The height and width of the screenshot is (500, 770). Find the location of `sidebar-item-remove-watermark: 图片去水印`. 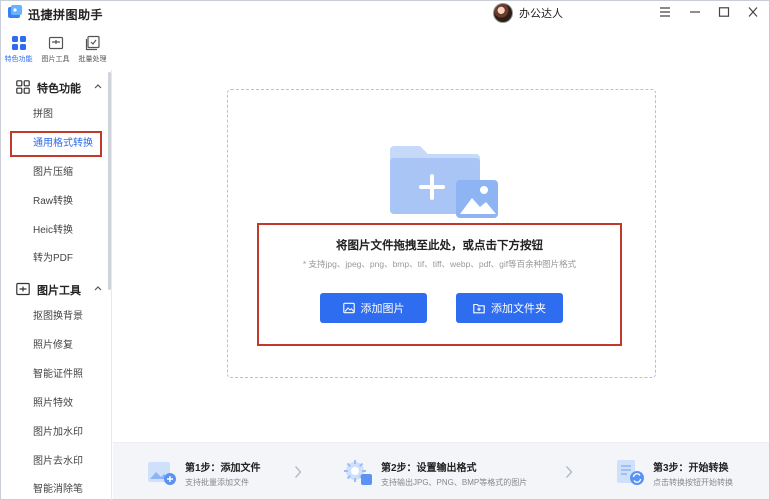

sidebar-item-remove-watermark: 图片去水印 is located at coordinates (56, 462).